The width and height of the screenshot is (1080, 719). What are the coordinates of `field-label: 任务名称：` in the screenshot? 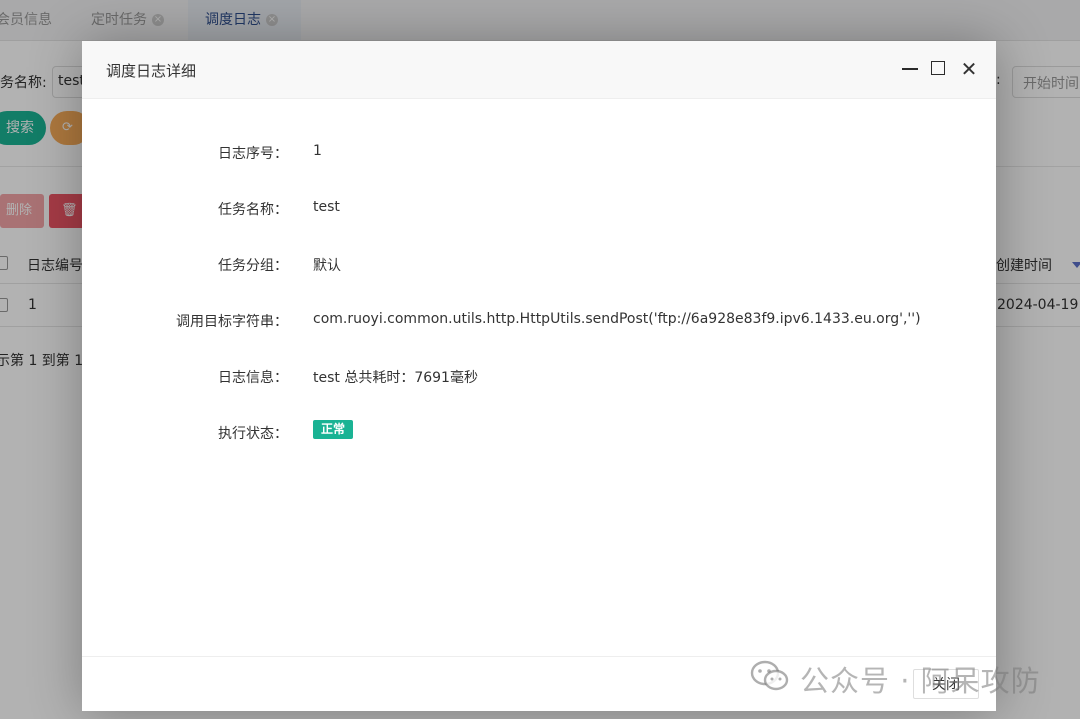 It's located at (253, 210).